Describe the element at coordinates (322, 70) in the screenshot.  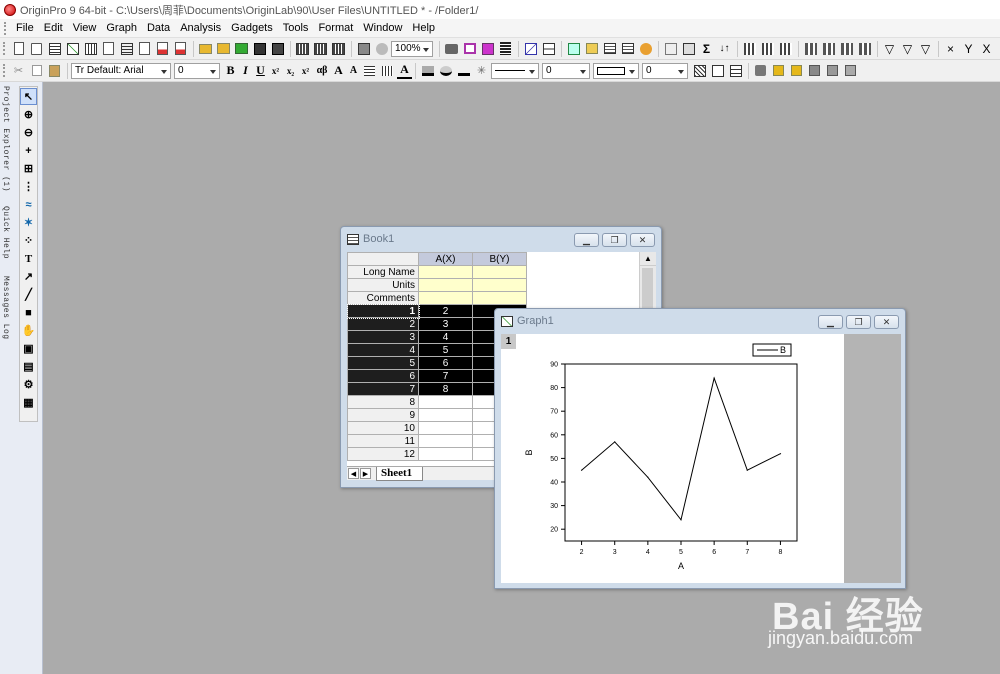
I see `greek-icon: αβ` at that location.